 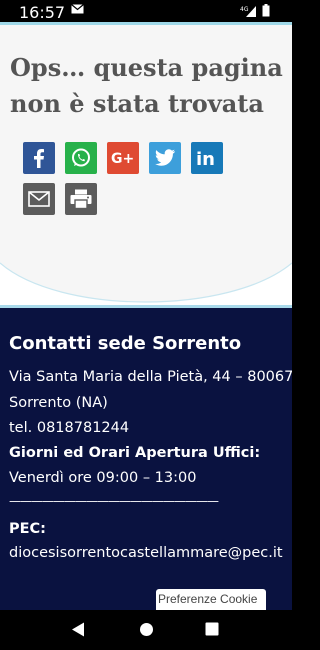 I want to click on status-time: 16:57, so click(x=42, y=12).